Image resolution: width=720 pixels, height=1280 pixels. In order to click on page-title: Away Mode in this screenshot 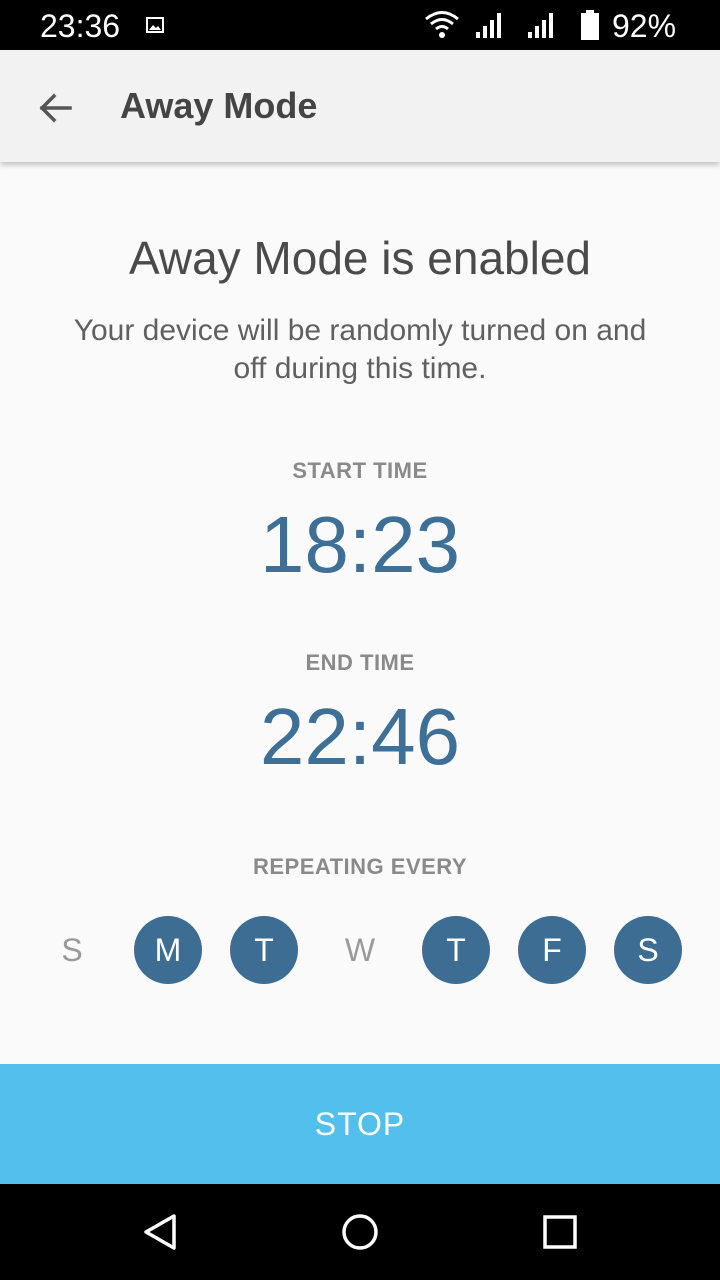, I will do `click(219, 105)`.